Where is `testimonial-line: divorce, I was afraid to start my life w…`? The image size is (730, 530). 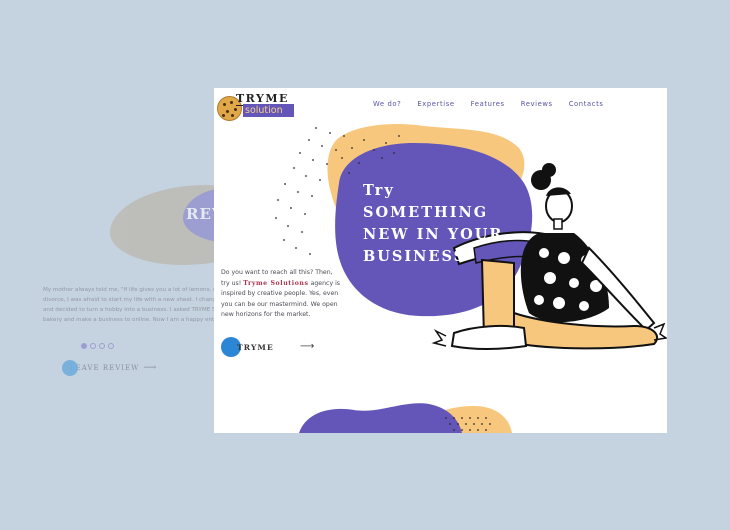 testimonial-line: divorce, I was afraid to start my life w… is located at coordinates (133, 300).